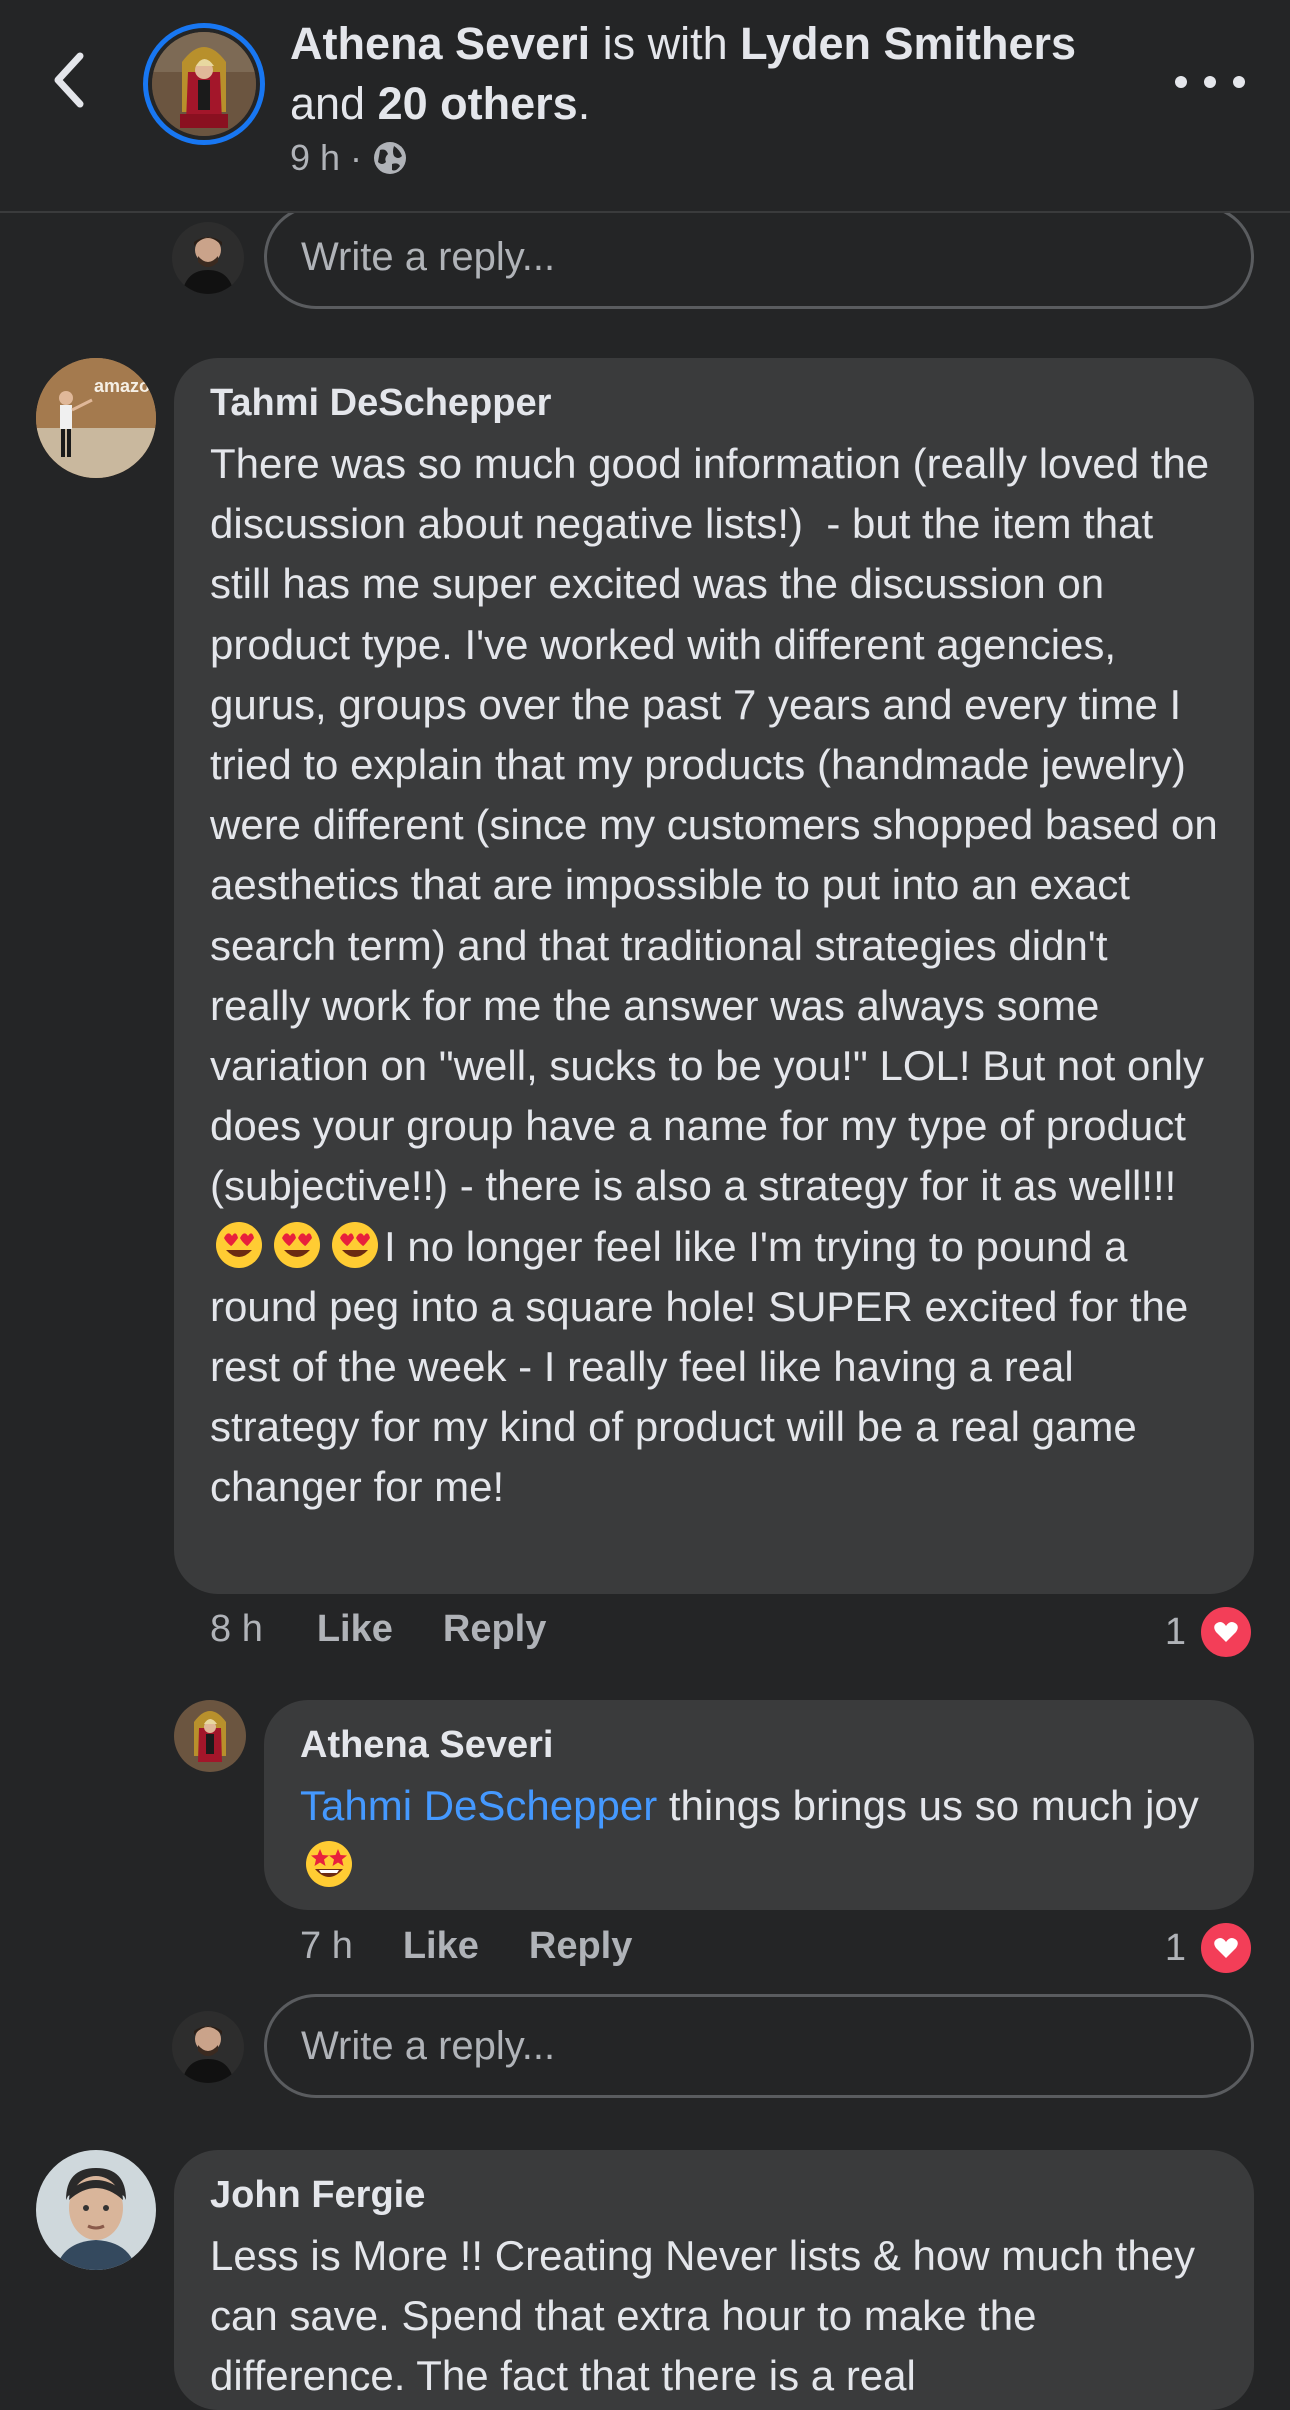 Image resolution: width=1290 pixels, height=2410 pixels. Describe the element at coordinates (1181, 82) in the screenshot. I see `more-horizontal-icon` at that location.